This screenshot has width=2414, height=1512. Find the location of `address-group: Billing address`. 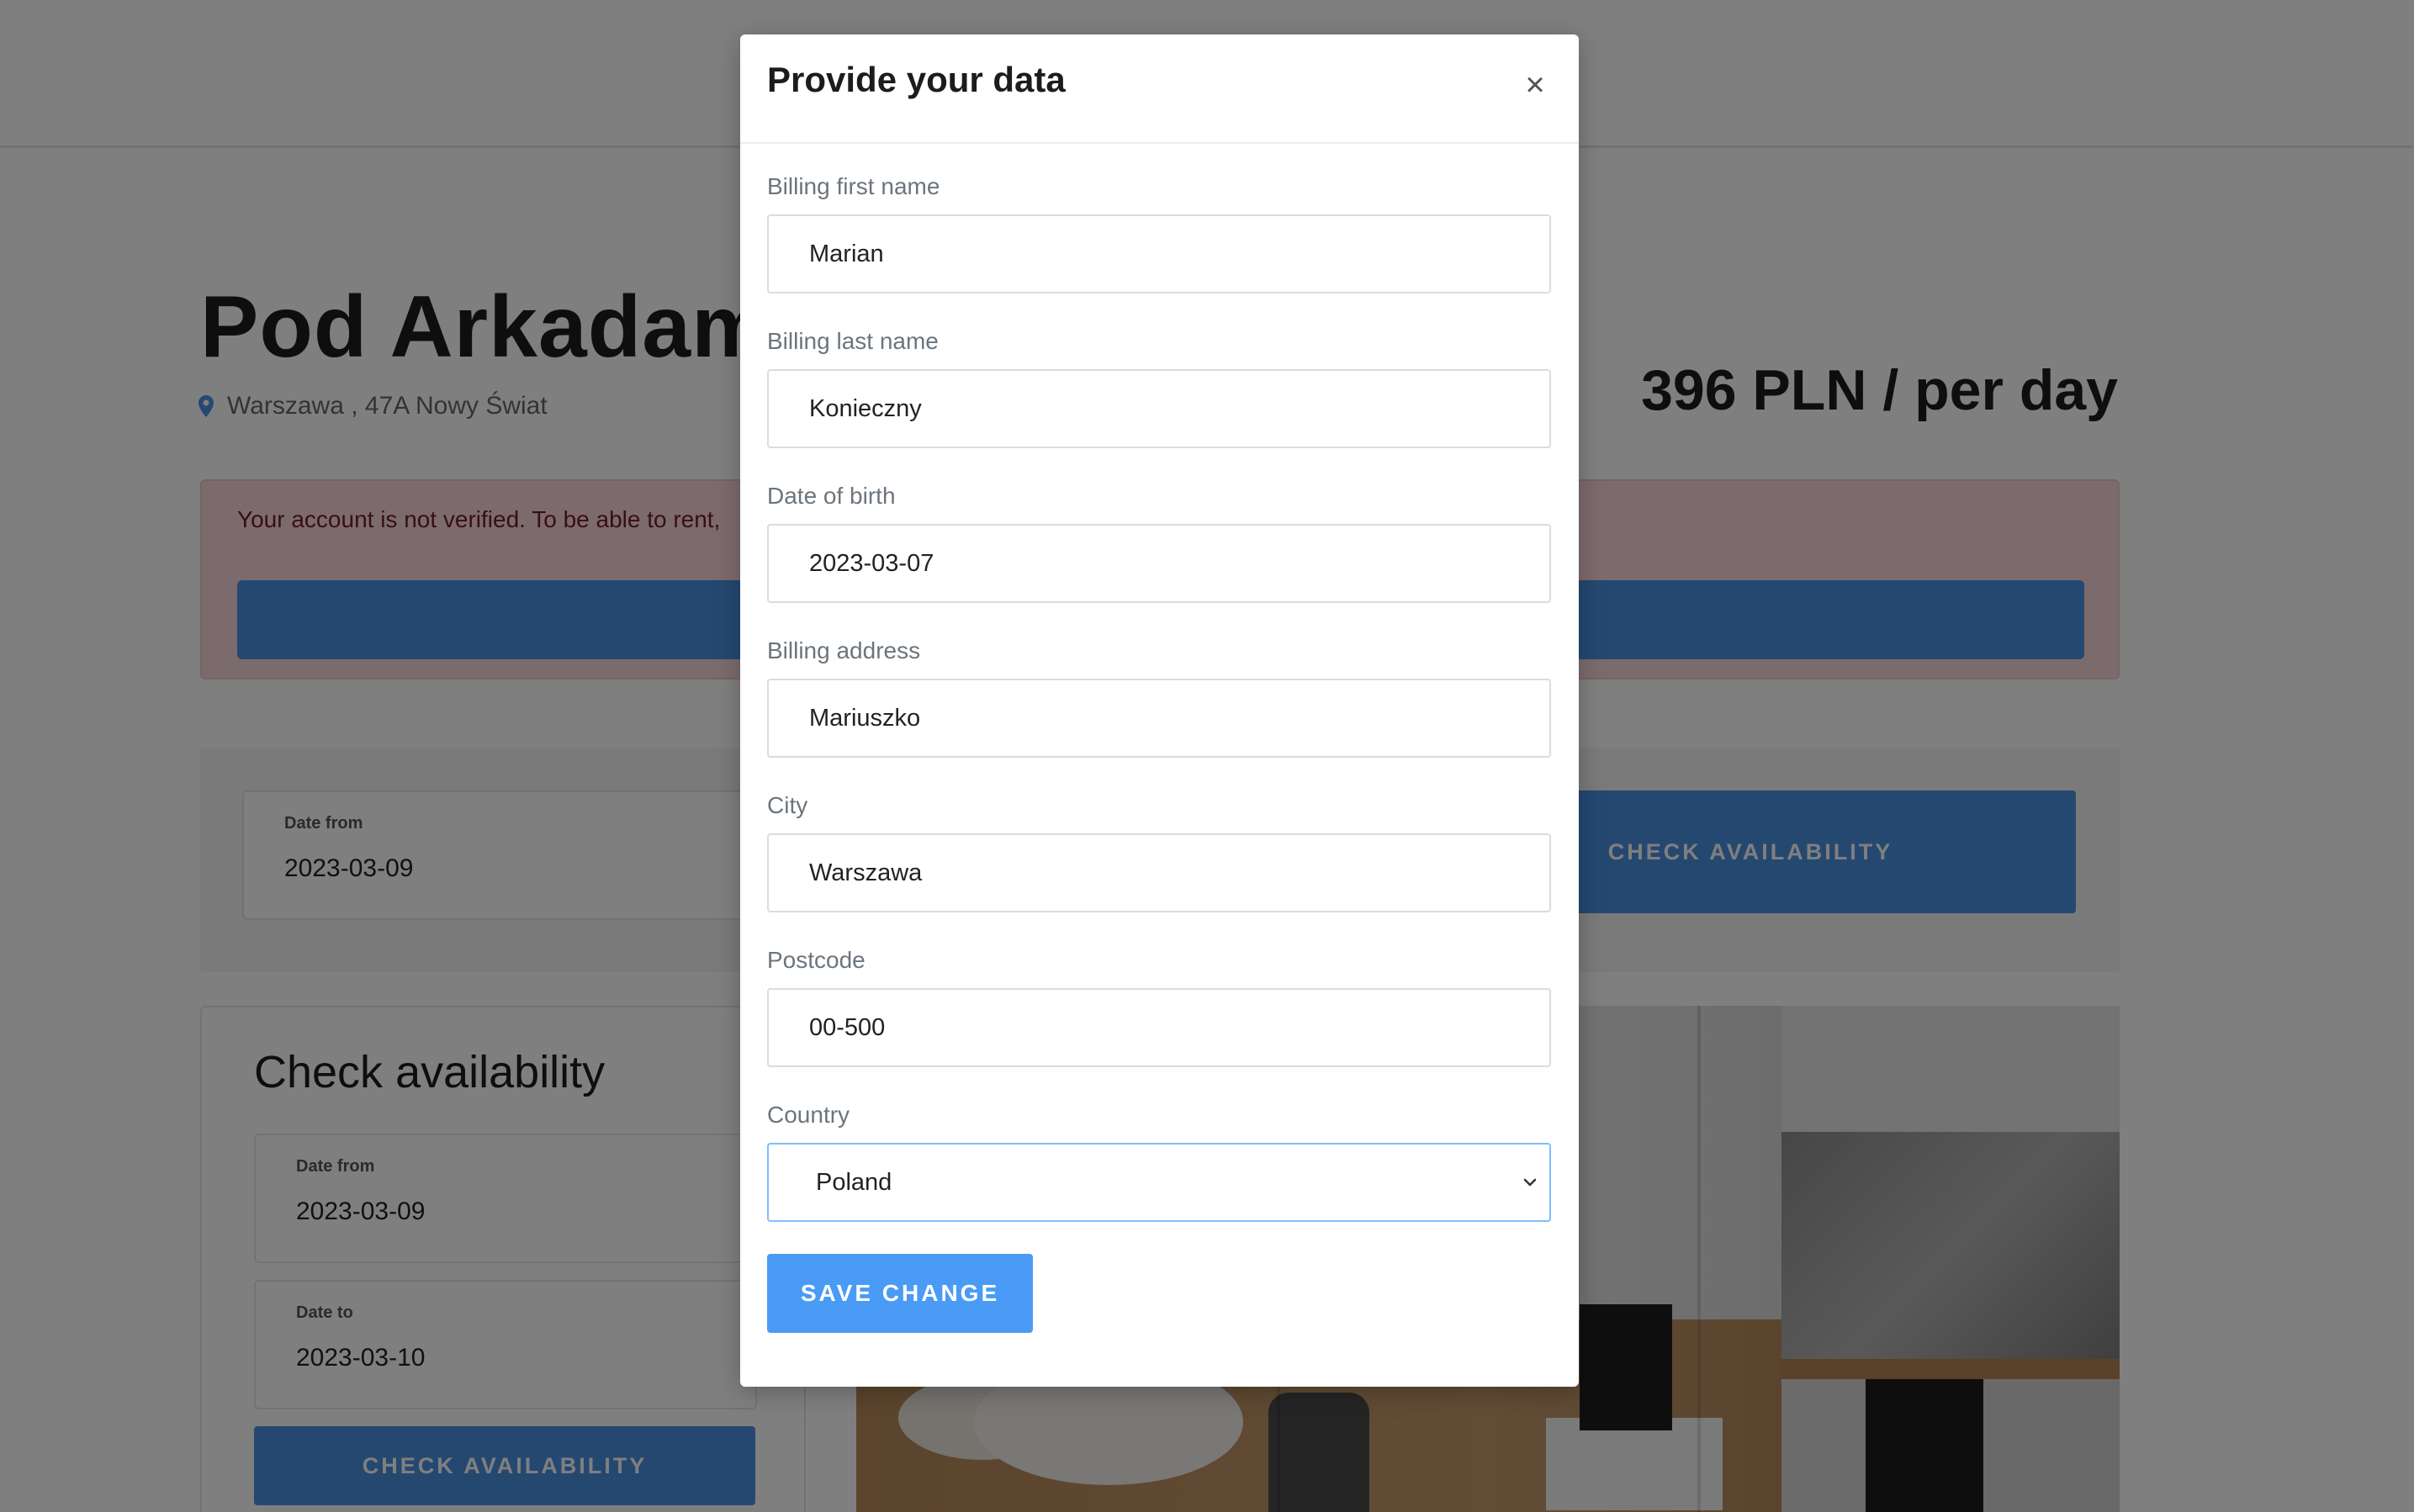

address-group: Billing address is located at coordinates (1159, 695).